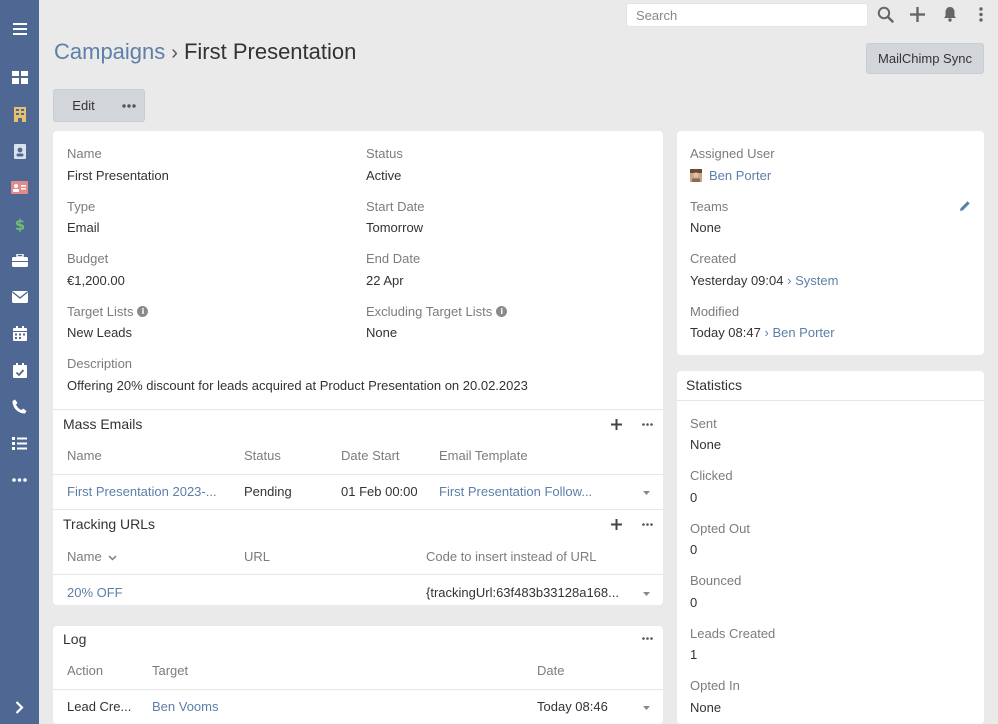 This screenshot has width=998, height=724. What do you see at coordinates (715, 685) in the screenshot?
I see `stat-opted-in-label: Opted In` at bounding box center [715, 685].